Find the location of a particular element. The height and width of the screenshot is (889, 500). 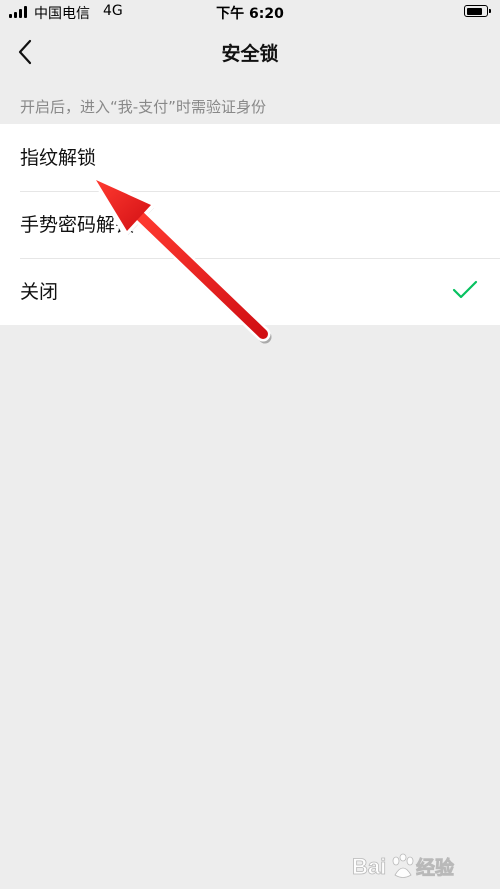

option-gesture-unlock: 手势密码解锁 is located at coordinates (250, 224).